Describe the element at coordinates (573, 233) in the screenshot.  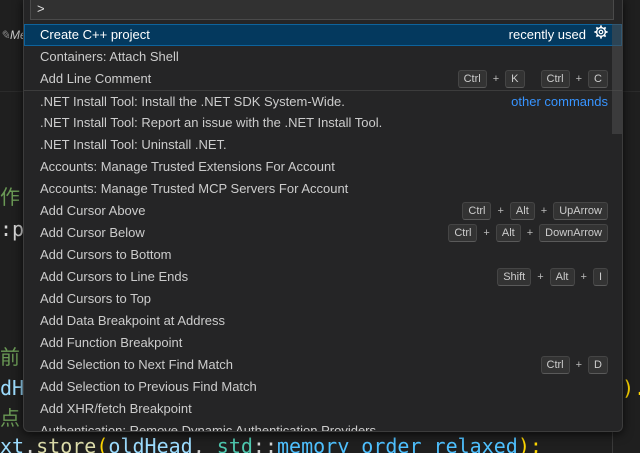
I see `keybinding-key: DownArrow` at that location.